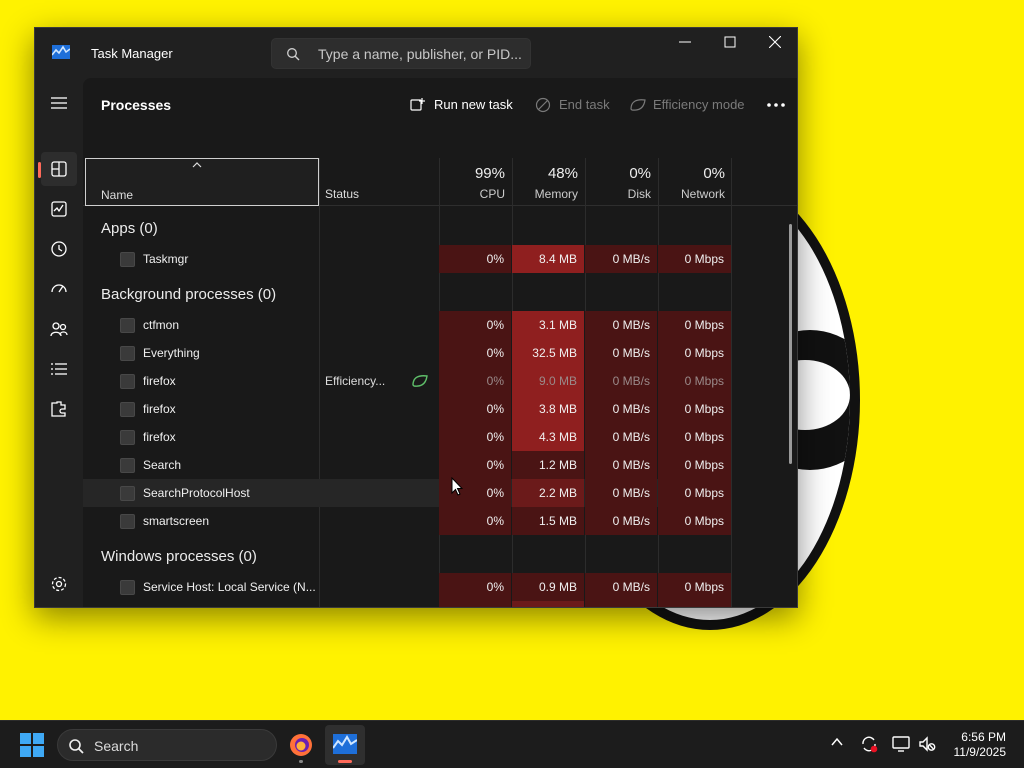 The height and width of the screenshot is (768, 1024). What do you see at coordinates (176, 521) in the screenshot?
I see `process-name: smartscreen` at bounding box center [176, 521].